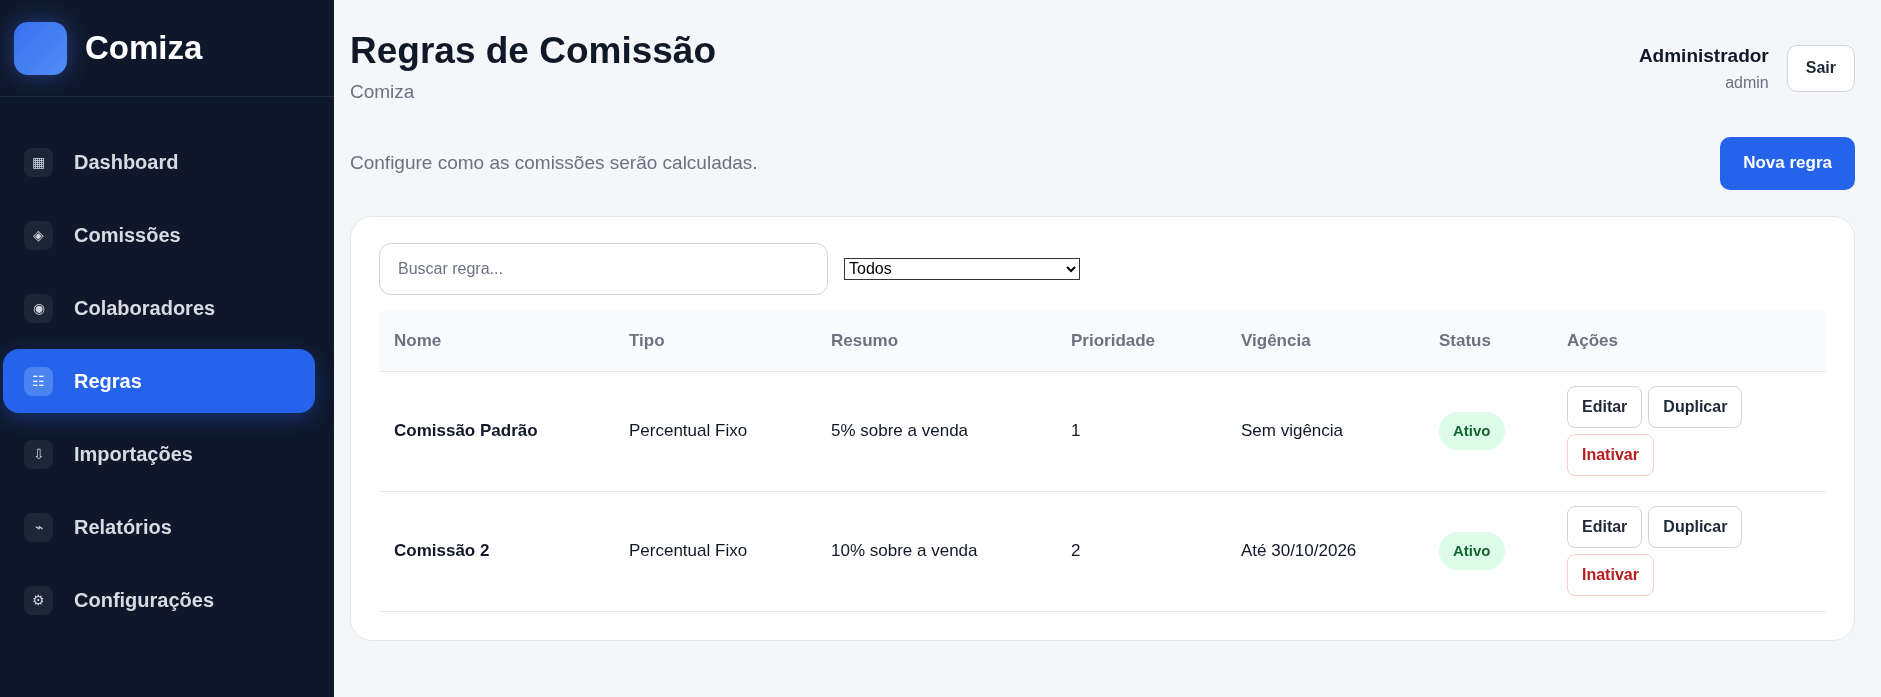 This screenshot has width=1881, height=697. I want to click on sidebar-item: ⇩ Importações, so click(159, 454).